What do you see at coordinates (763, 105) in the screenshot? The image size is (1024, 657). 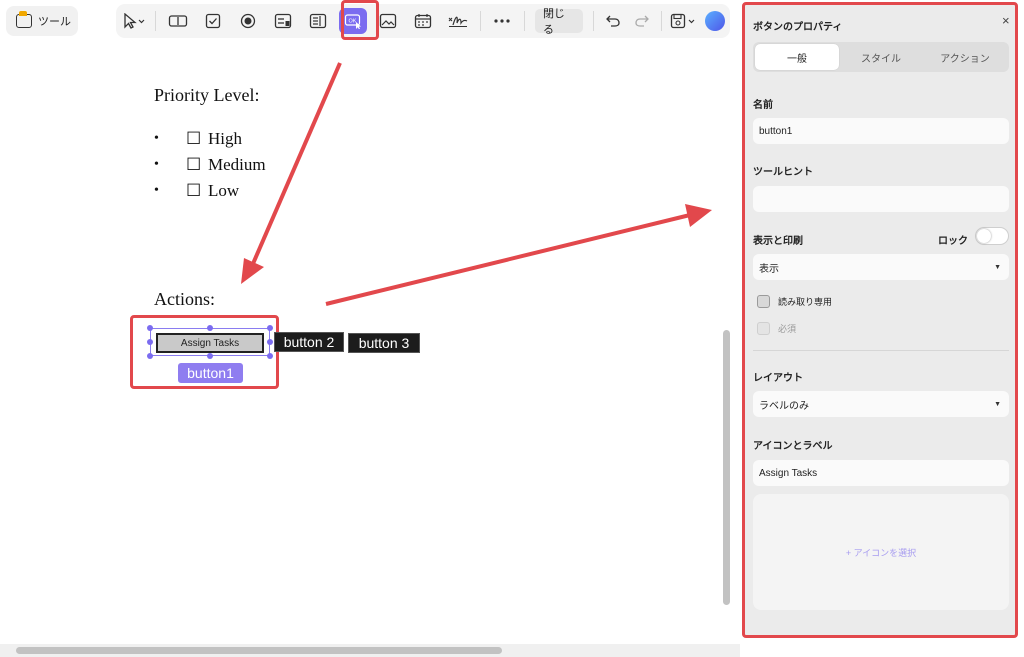 I see `name-label: 名前` at bounding box center [763, 105].